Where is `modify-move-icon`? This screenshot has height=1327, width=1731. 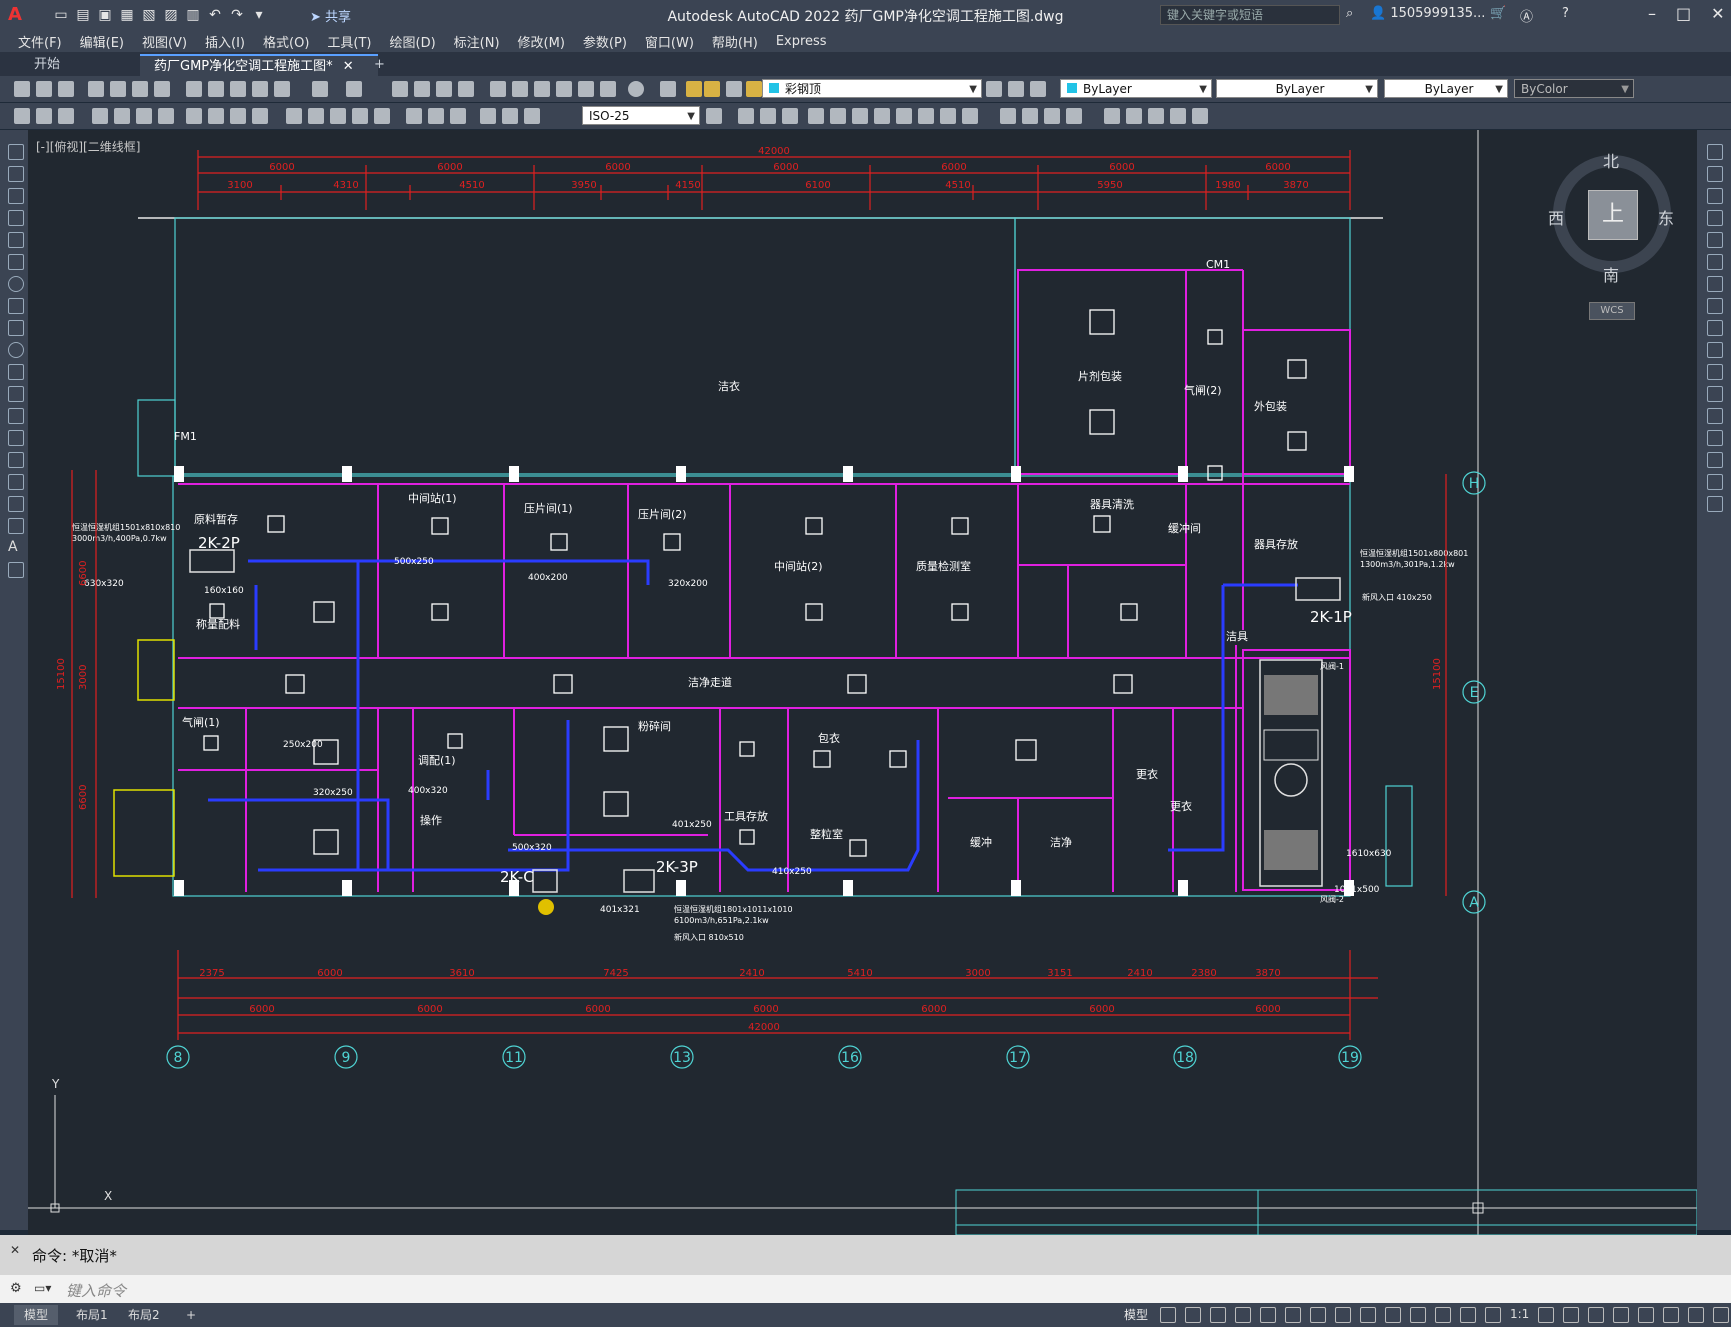 modify-move-icon is located at coordinates (838, 116).